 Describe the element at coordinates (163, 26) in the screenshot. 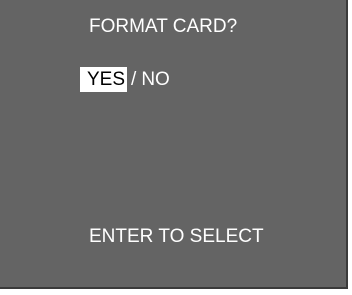

I see `dialog-title: FORMAT CARD?` at that location.